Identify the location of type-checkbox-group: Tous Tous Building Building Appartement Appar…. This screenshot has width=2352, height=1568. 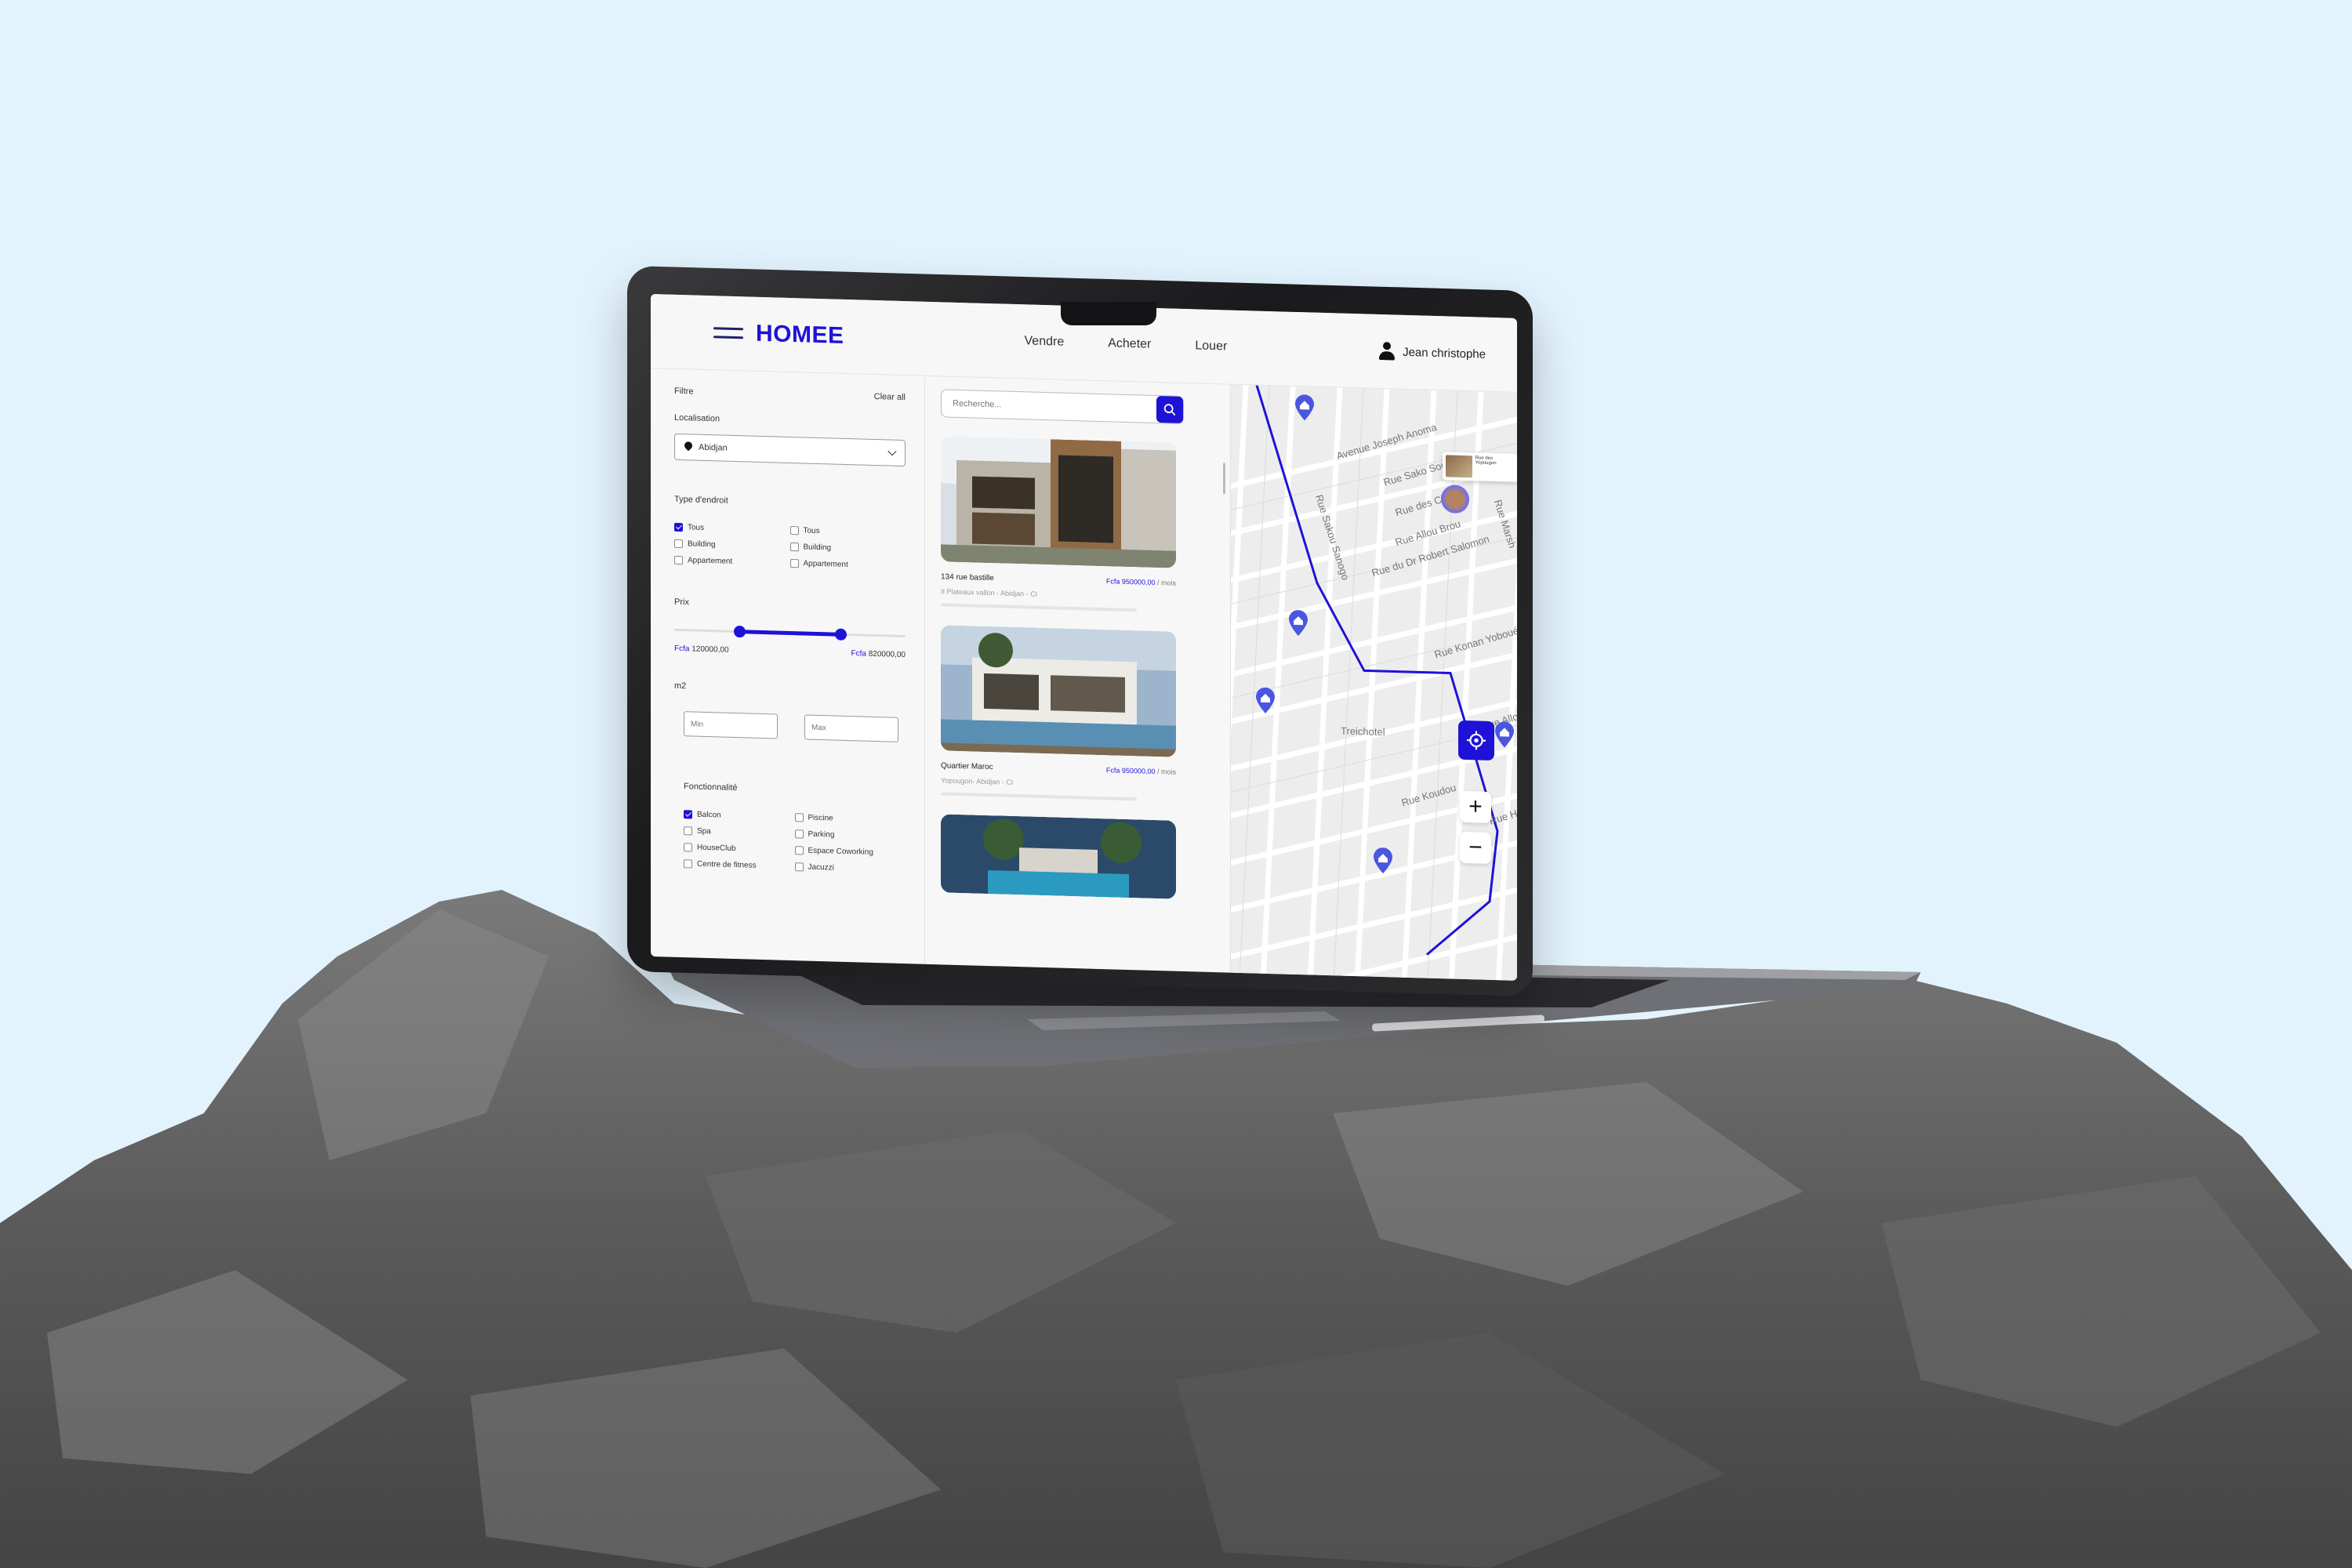
(790, 546).